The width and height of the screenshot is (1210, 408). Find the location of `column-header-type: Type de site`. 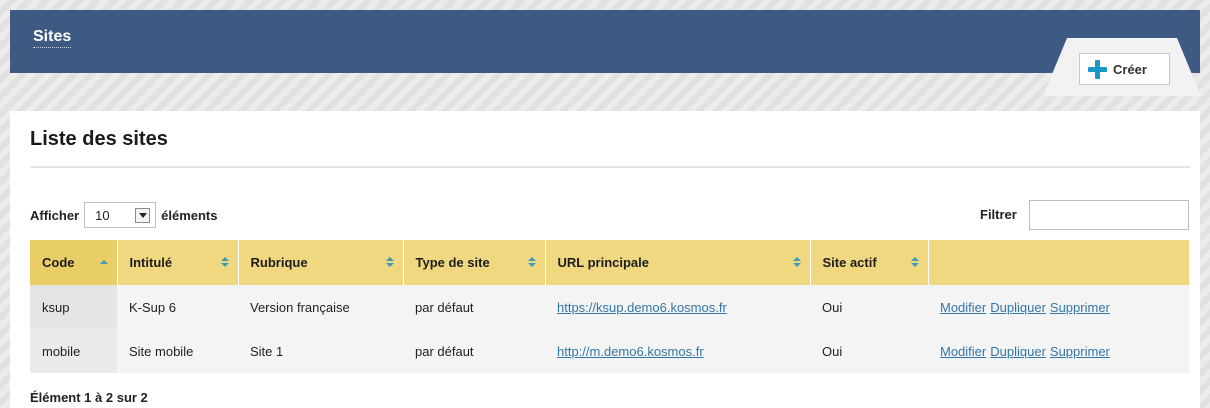

column-header-type: Type de site is located at coordinates (473, 262).